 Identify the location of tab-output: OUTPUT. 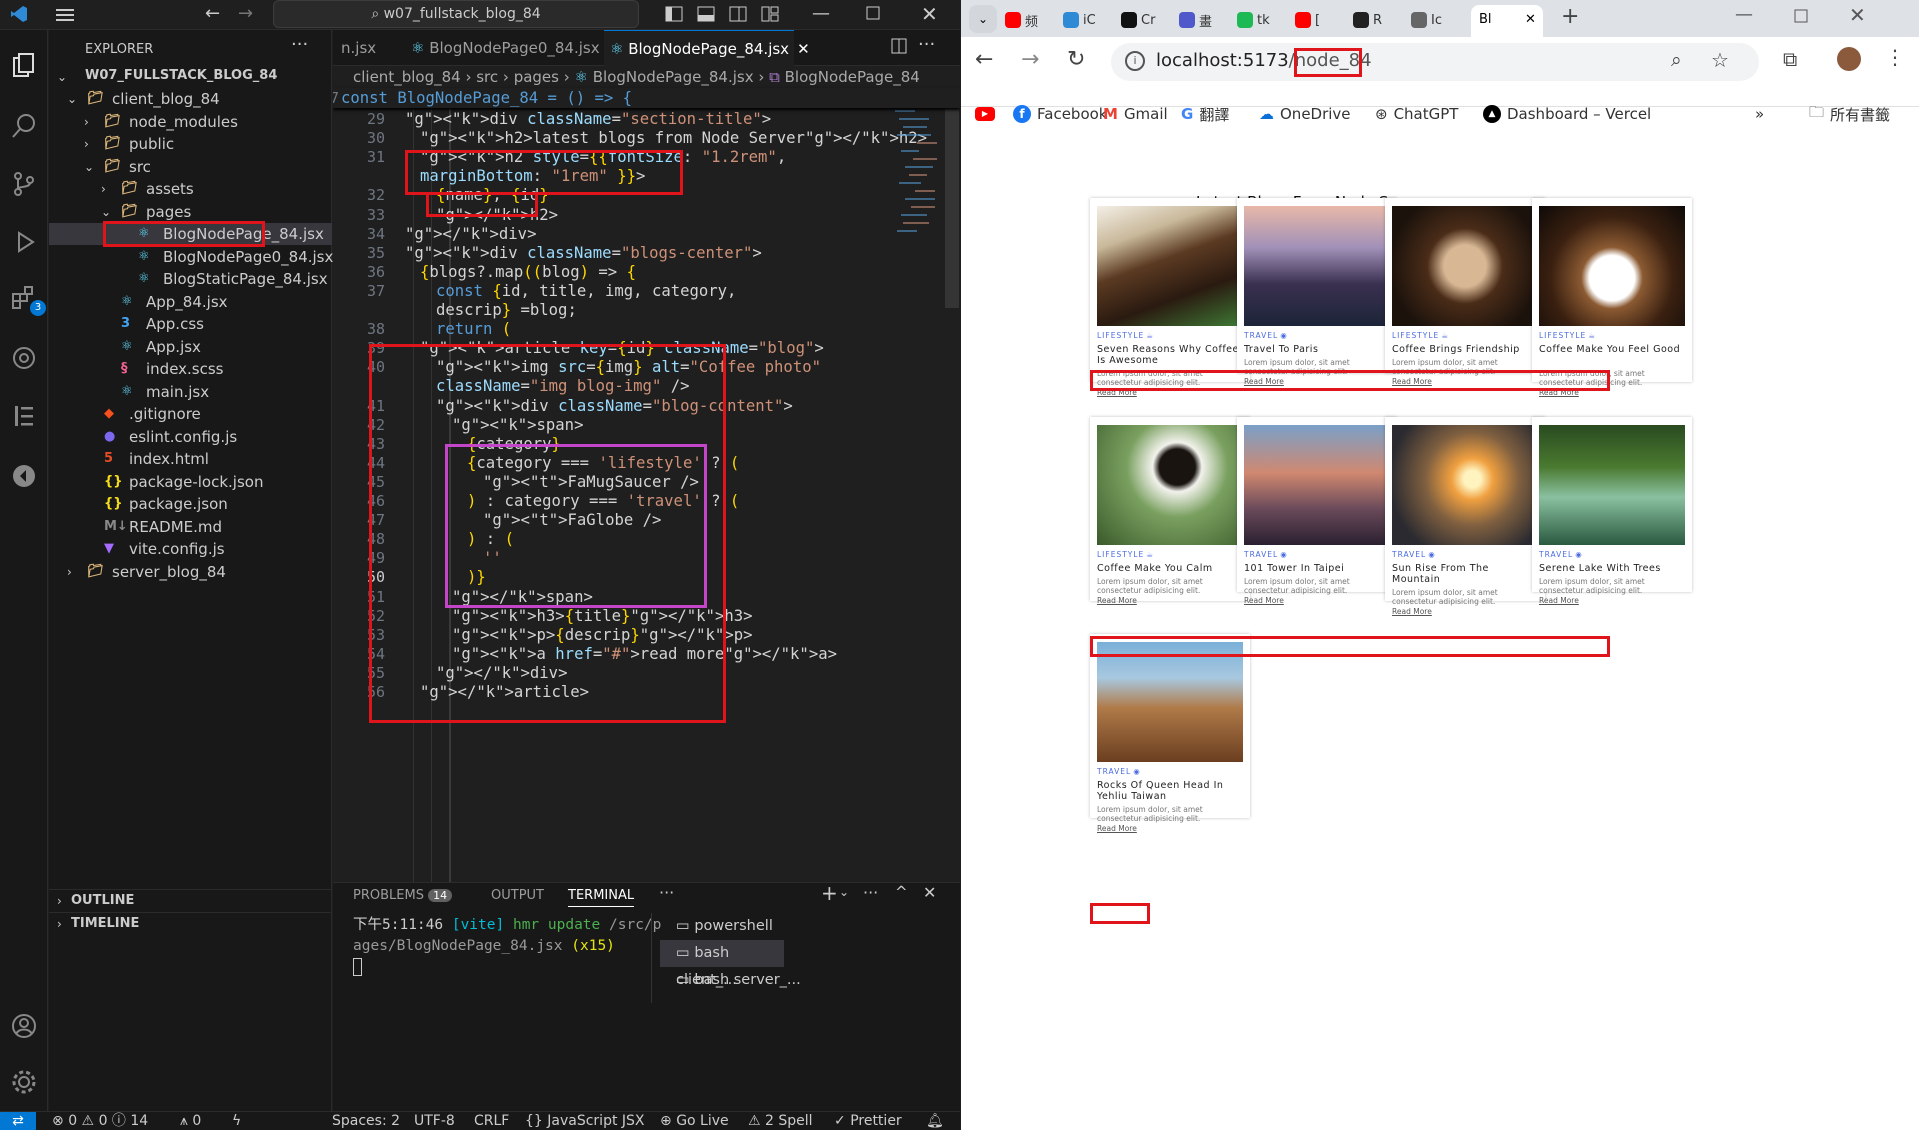
(517, 896).